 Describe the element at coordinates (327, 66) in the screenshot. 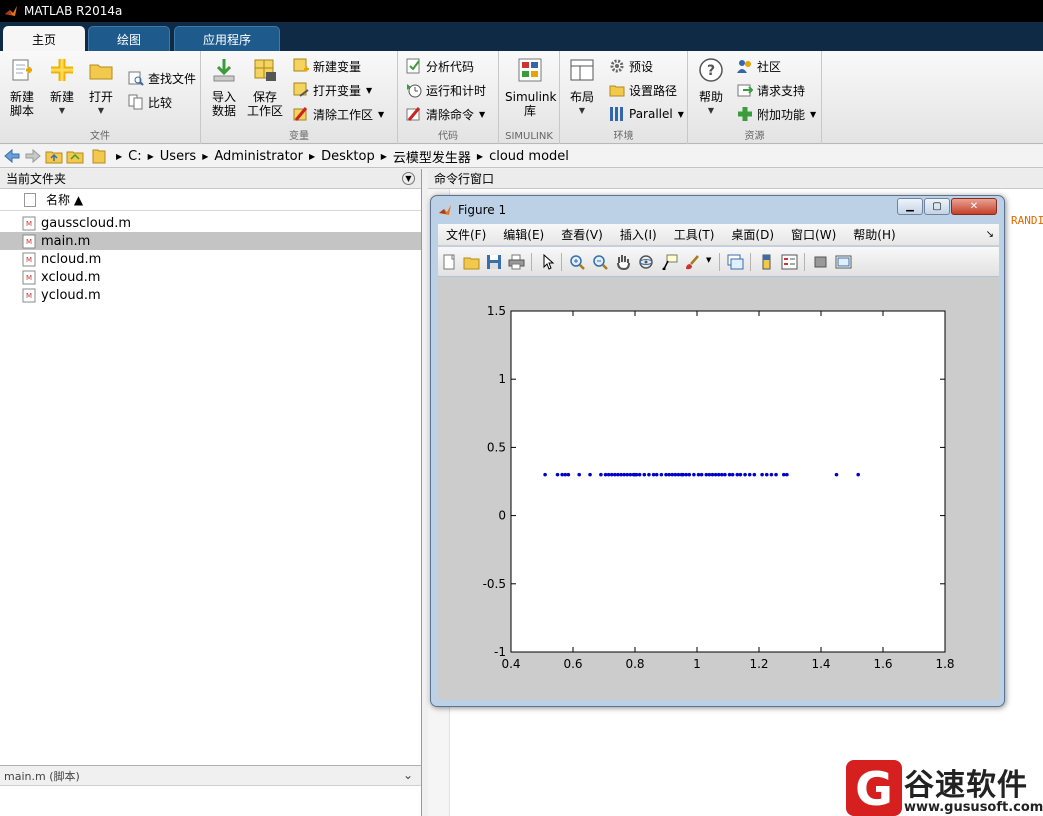

I see `new-variable-button: 新建变量` at that location.